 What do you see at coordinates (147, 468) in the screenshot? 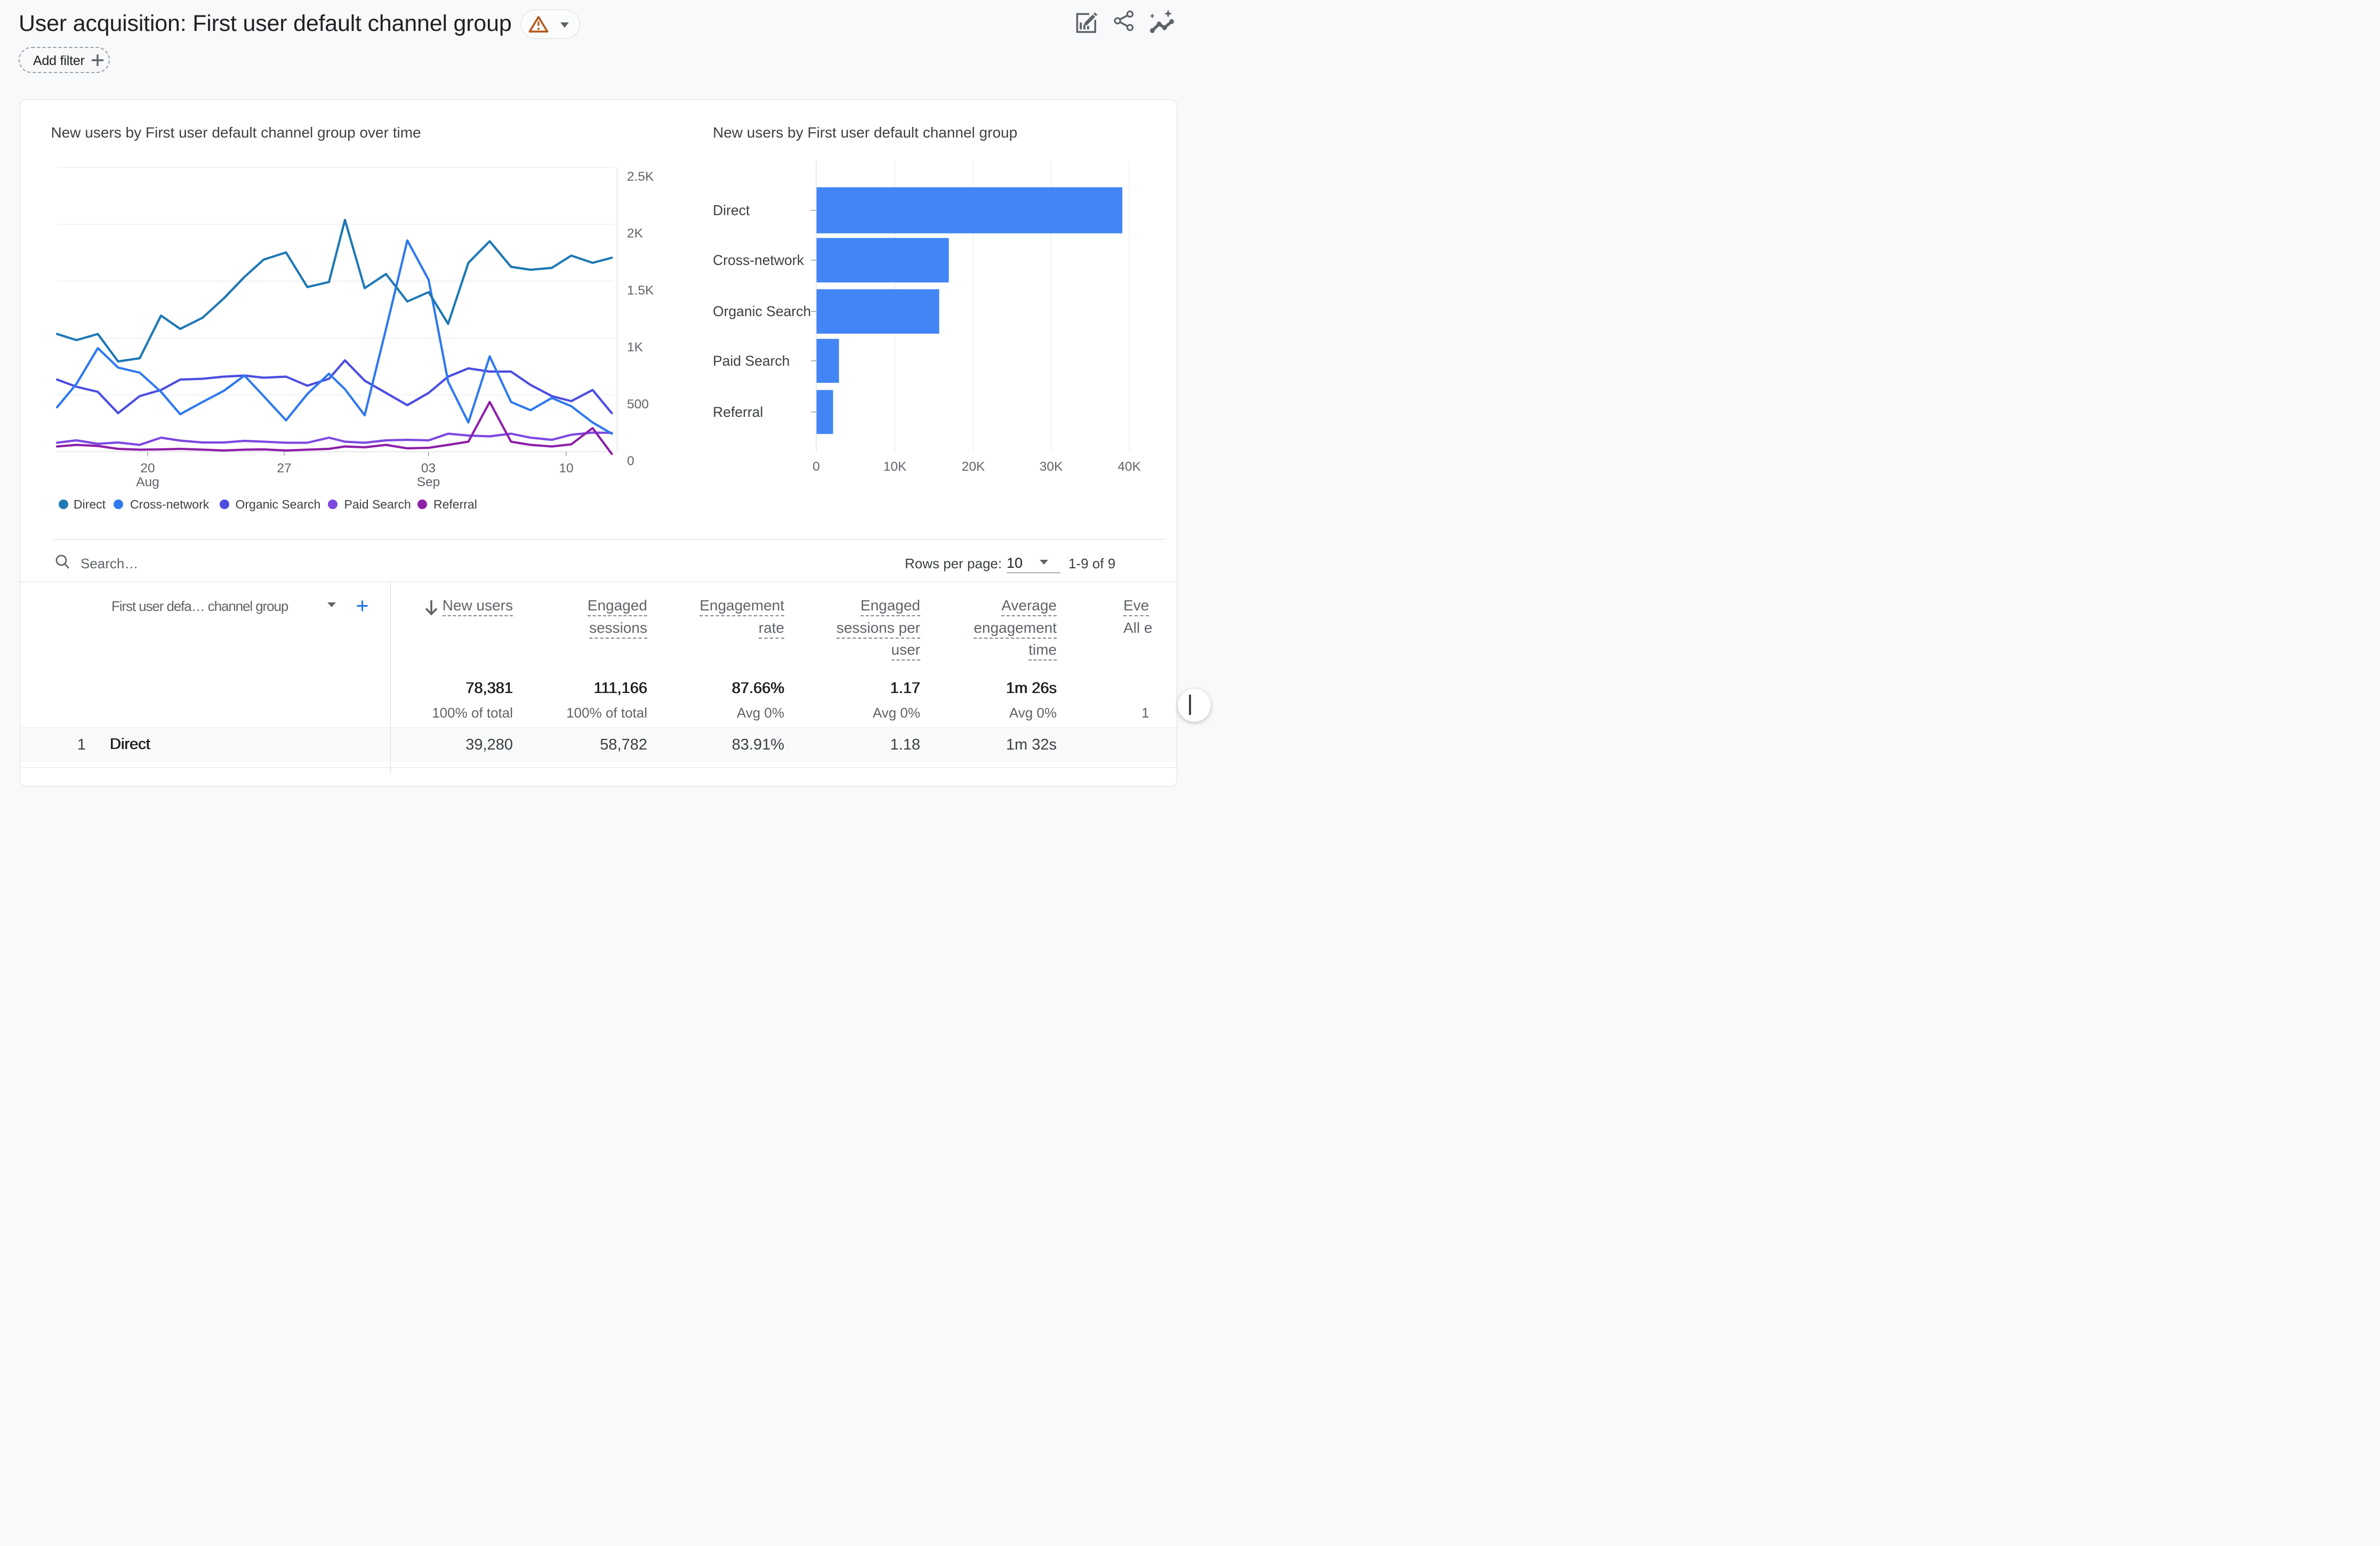
I see `svg-text: 20` at bounding box center [147, 468].